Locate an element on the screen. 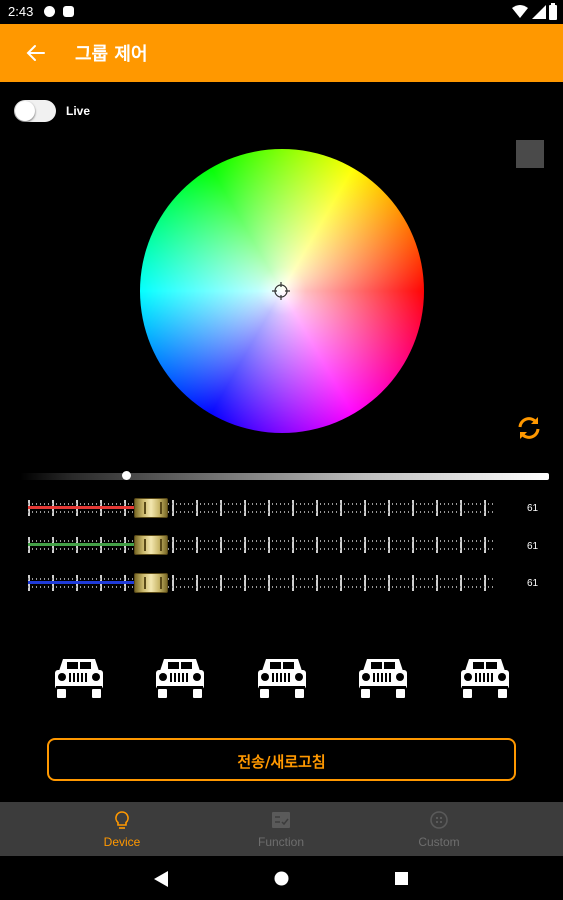 The image size is (563, 900). arrow-left-icon is located at coordinates (35, 53).